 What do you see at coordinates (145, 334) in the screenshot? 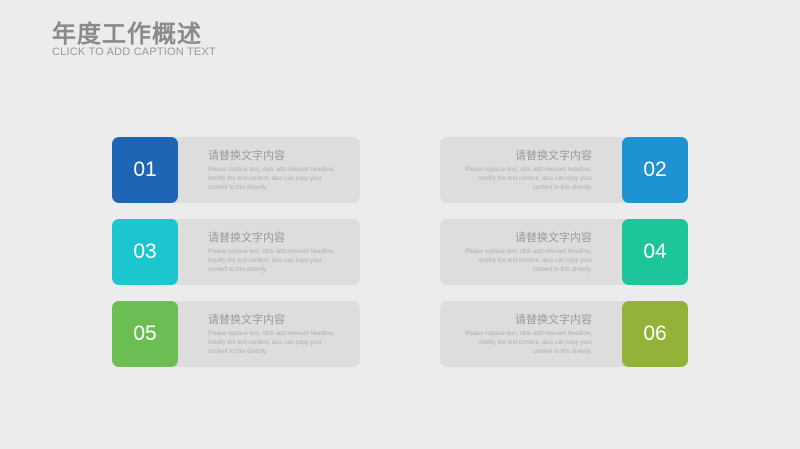
I see `number-badge: 05` at bounding box center [145, 334].